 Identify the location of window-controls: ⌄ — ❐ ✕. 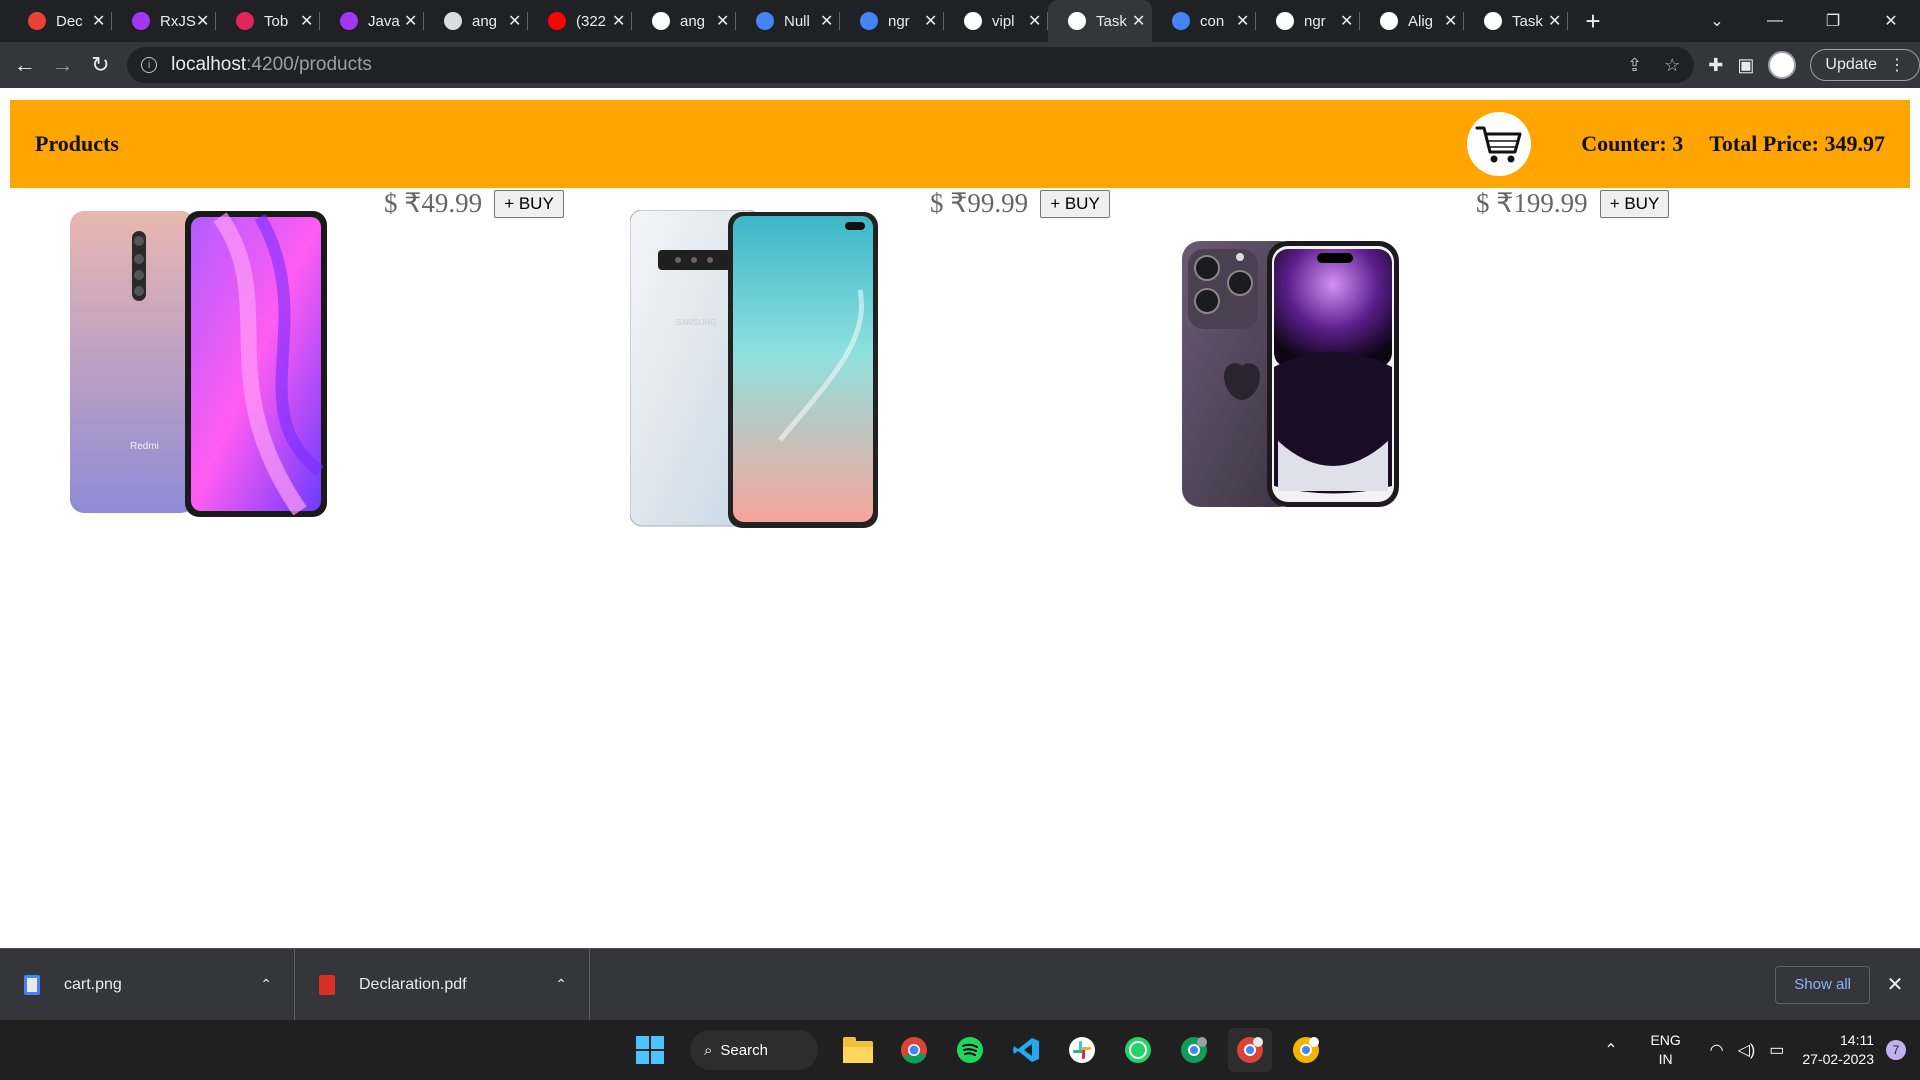
(1804, 21).